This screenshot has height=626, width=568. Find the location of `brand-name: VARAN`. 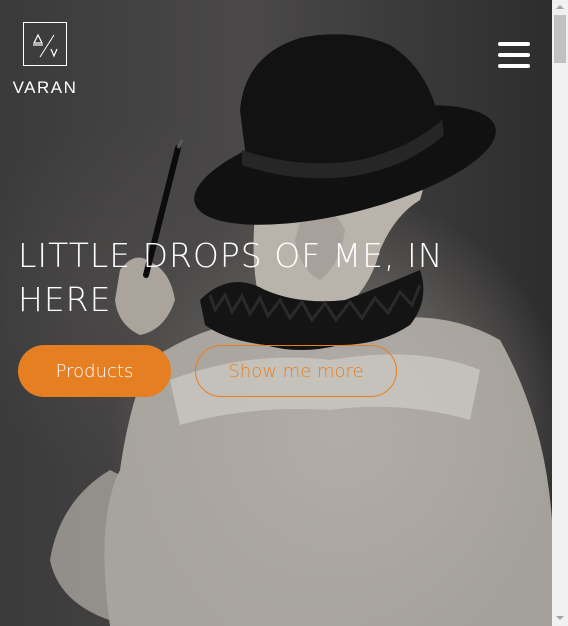

brand-name: VARAN is located at coordinates (45, 87).